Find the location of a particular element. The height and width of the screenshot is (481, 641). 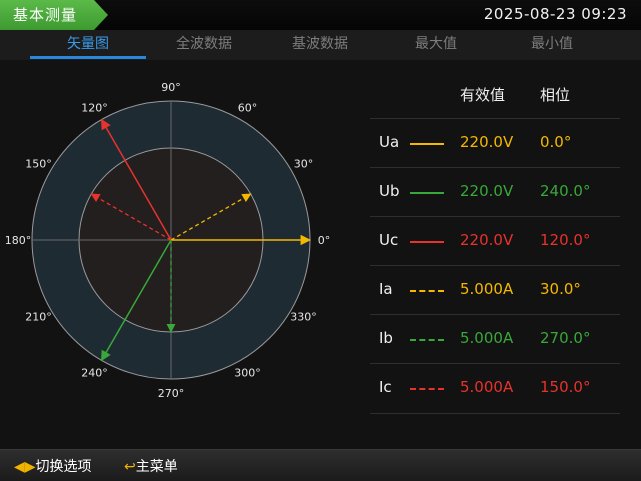

row-phase: 240.0° is located at coordinates (565, 191).